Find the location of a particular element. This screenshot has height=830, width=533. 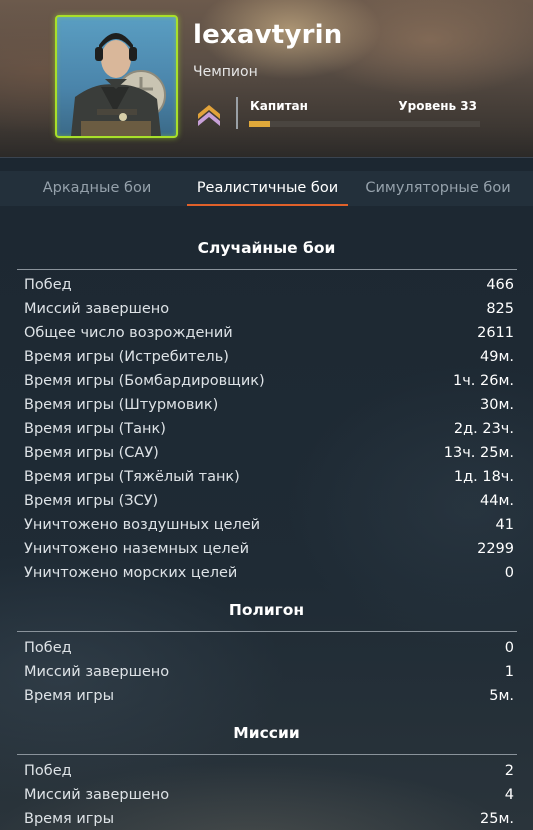

stat-row: Время игры 5м. is located at coordinates (269, 698).